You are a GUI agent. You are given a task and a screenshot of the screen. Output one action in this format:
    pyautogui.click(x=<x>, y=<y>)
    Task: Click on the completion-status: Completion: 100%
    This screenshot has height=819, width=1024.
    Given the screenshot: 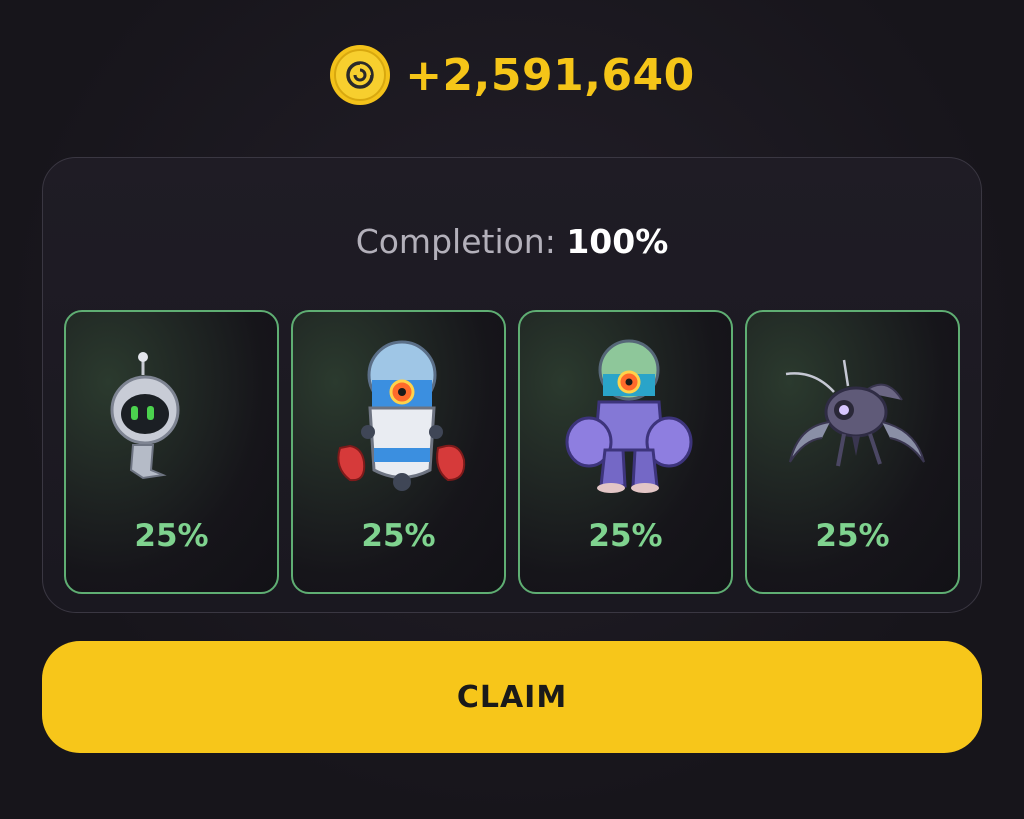 What is the action you would take?
    pyautogui.click(x=512, y=241)
    